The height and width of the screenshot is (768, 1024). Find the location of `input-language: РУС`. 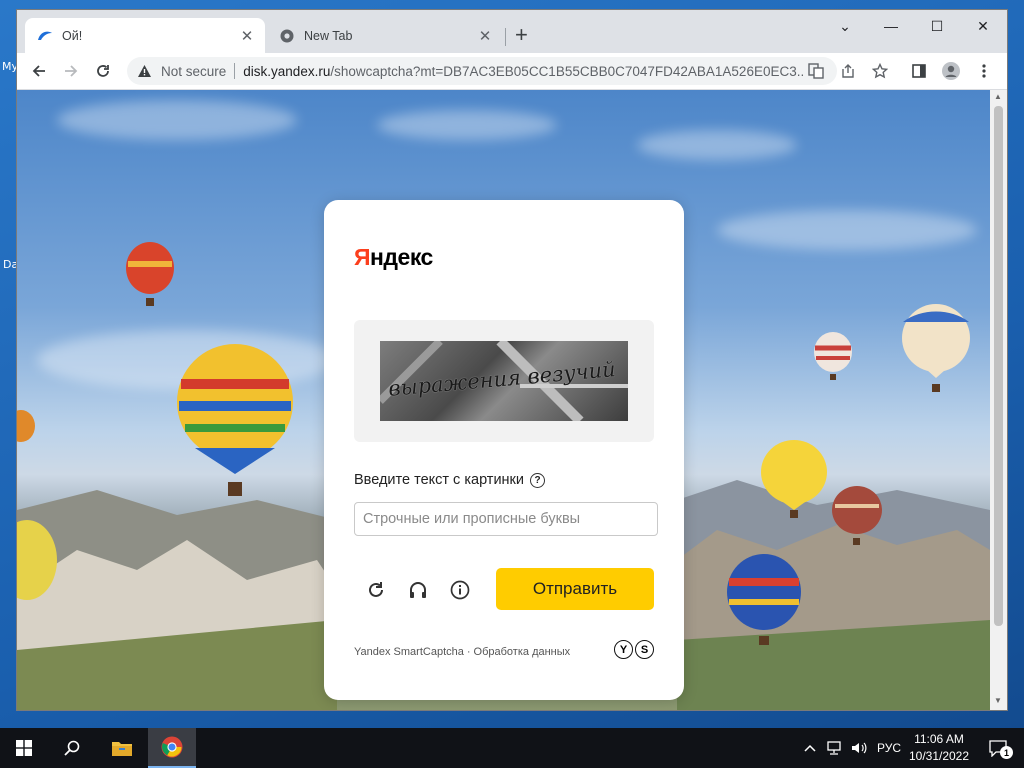

input-language: РУС is located at coordinates (889, 748).